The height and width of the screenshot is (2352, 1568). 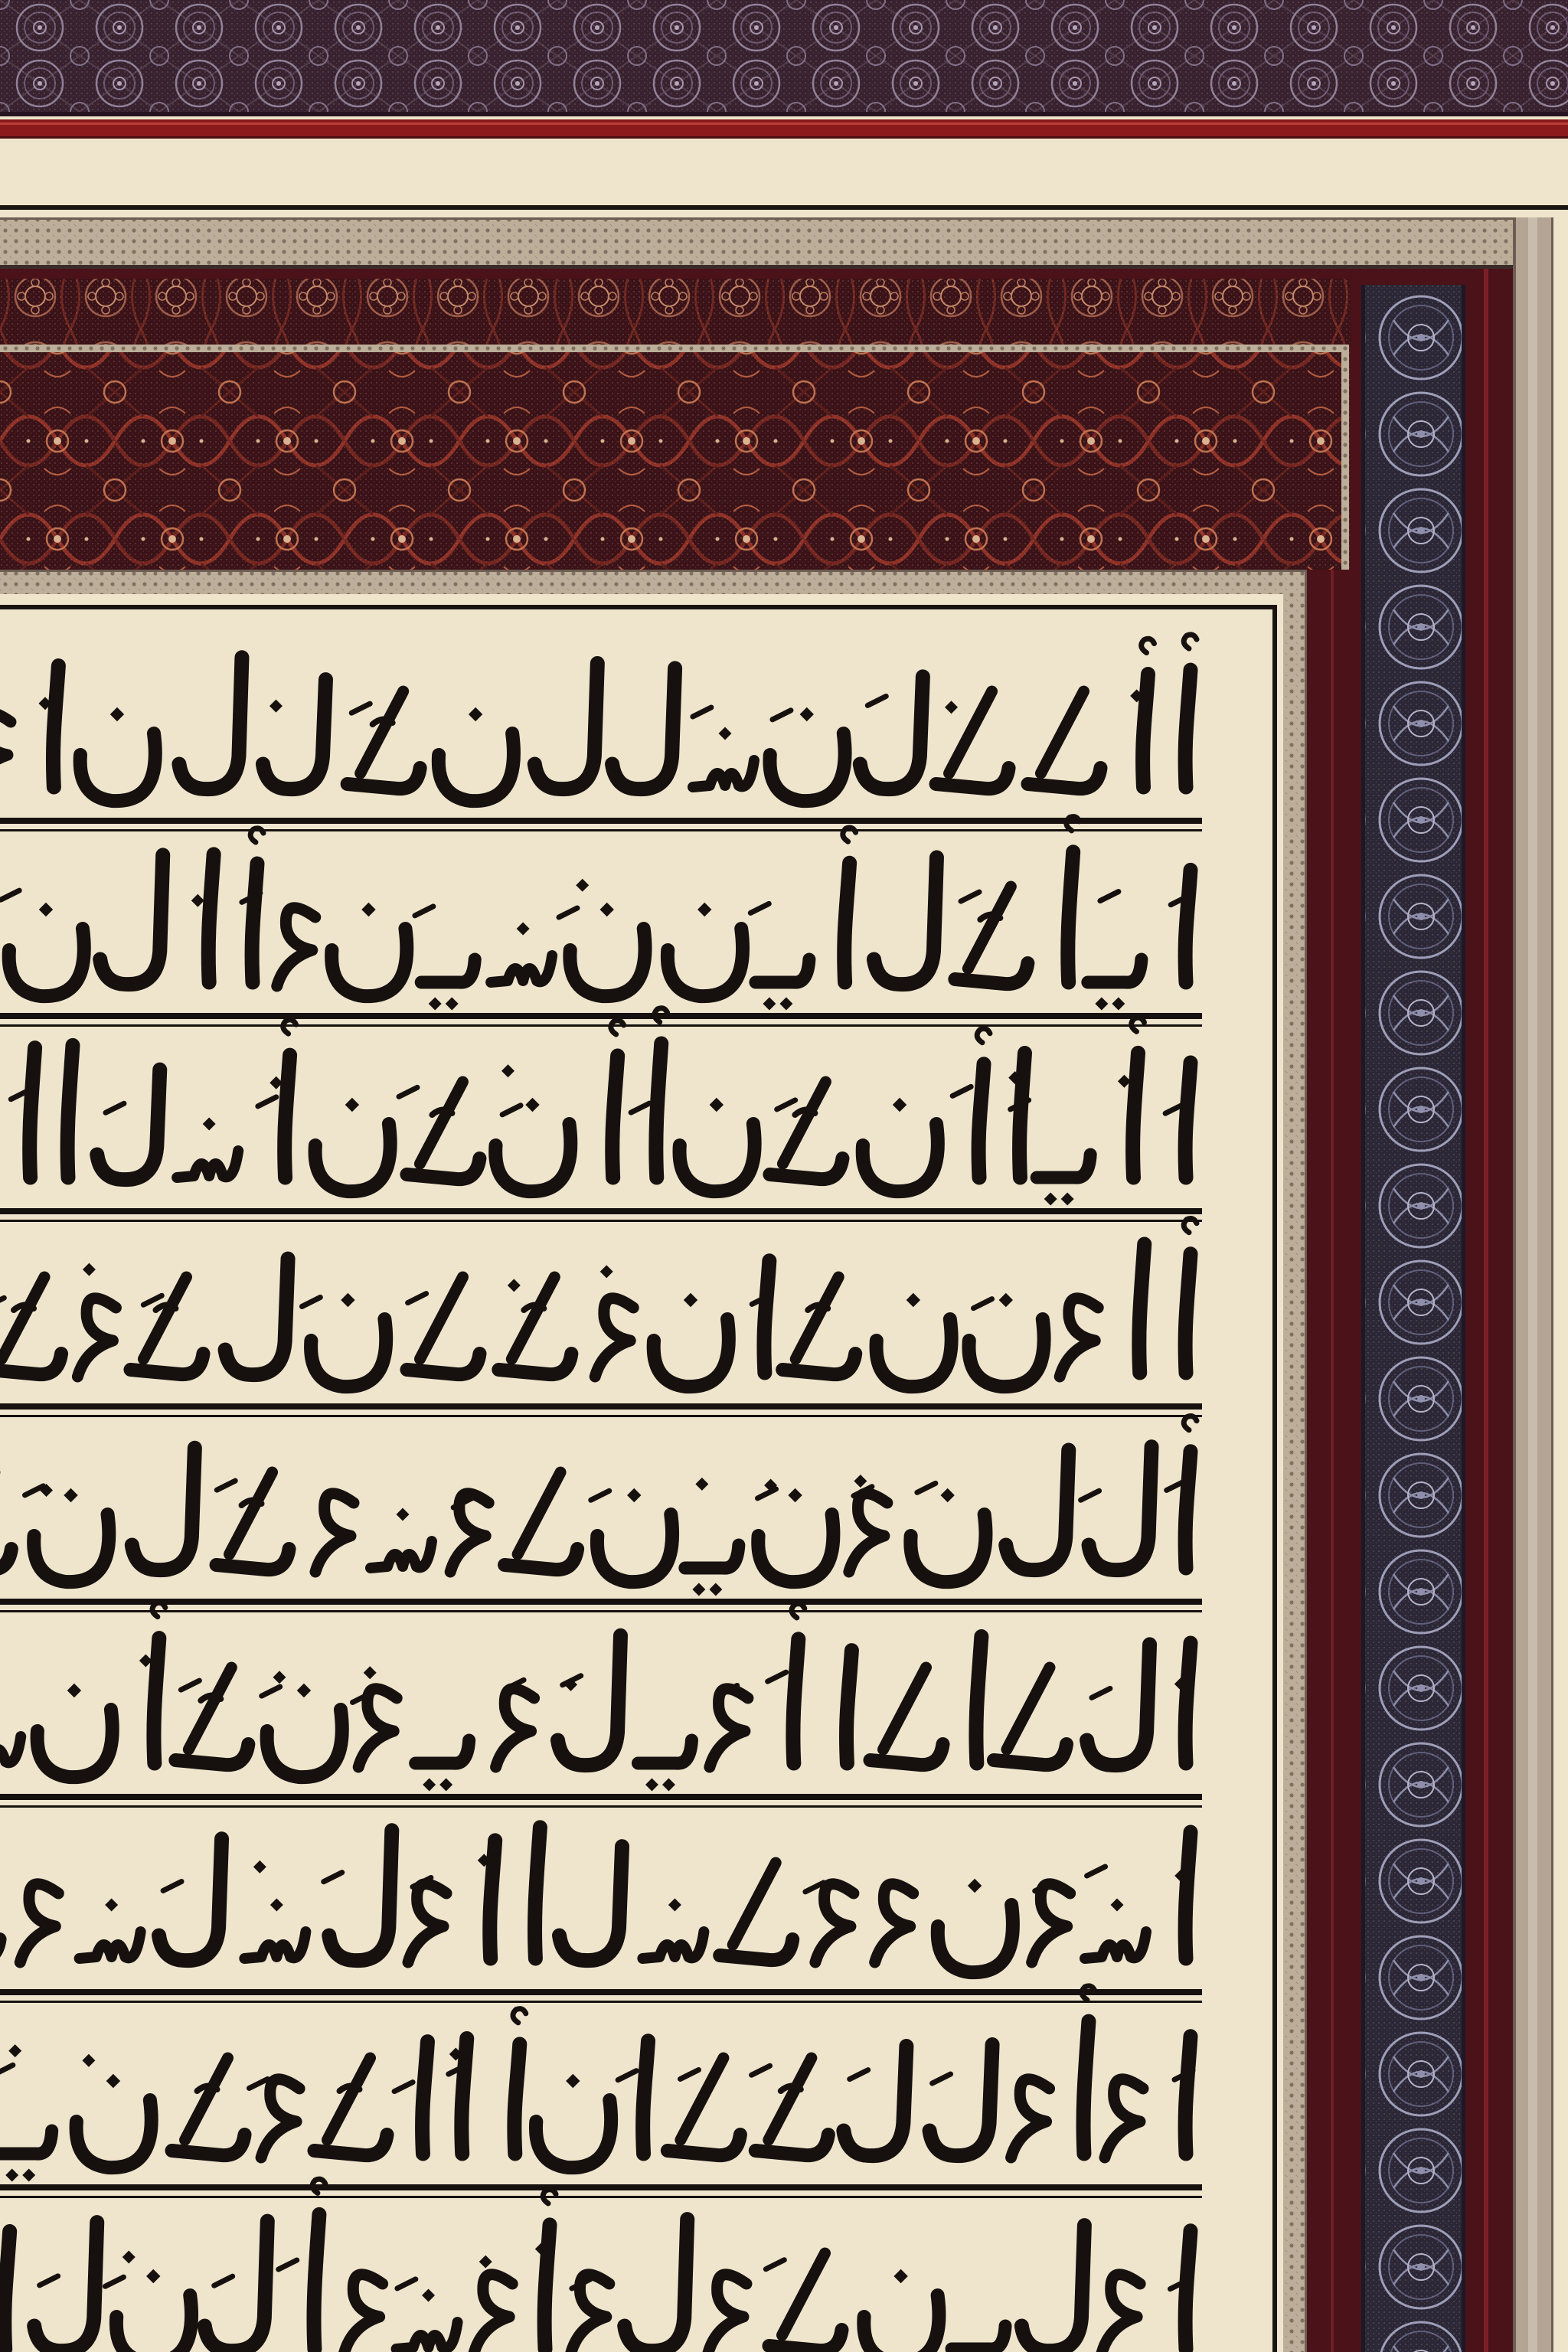 What do you see at coordinates (784, 129) in the screenshot?
I see `red-rule-line` at bounding box center [784, 129].